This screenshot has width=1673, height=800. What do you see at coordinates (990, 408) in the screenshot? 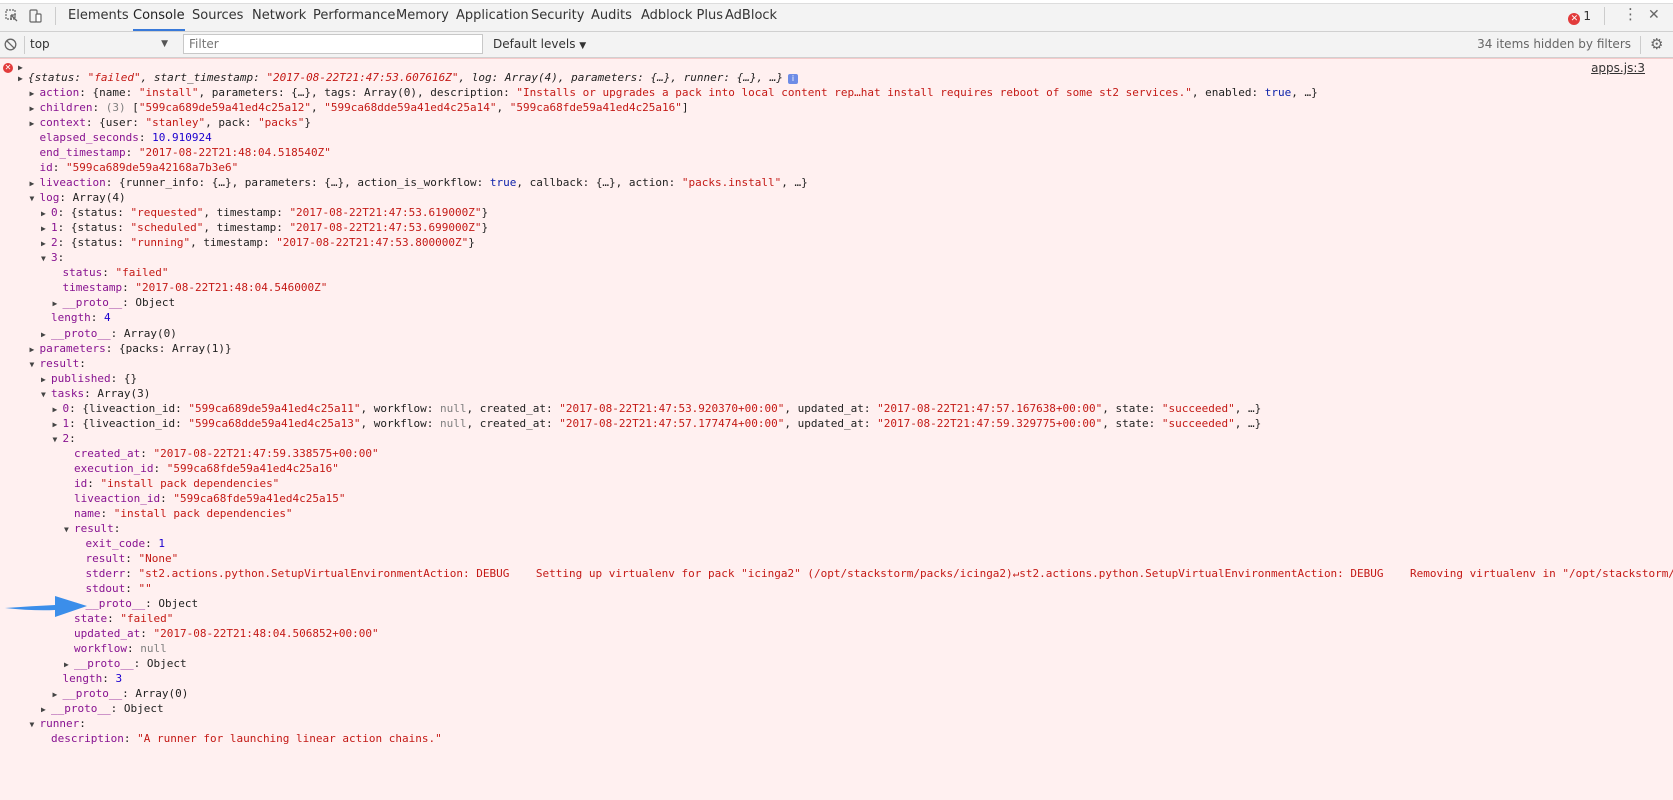
I see `property-value: "2017-08-22T21:47:57.167638+00:00"` at bounding box center [990, 408].